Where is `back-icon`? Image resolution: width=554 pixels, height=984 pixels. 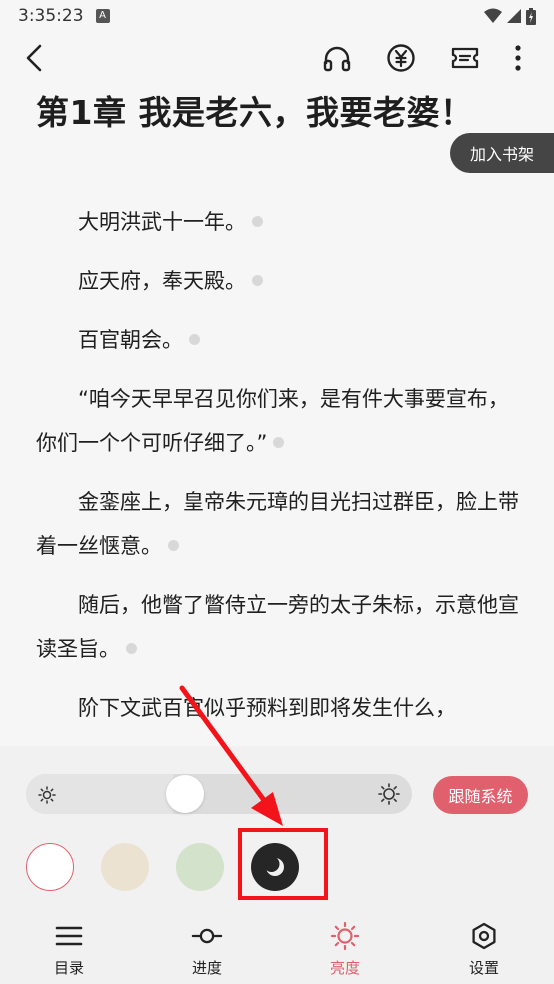 back-icon is located at coordinates (34, 58).